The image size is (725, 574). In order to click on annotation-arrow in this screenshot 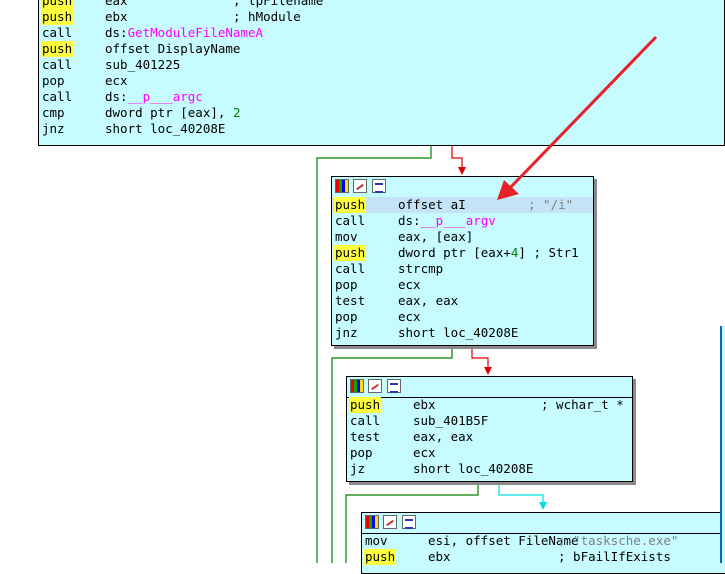, I will do `click(577, 117)`.